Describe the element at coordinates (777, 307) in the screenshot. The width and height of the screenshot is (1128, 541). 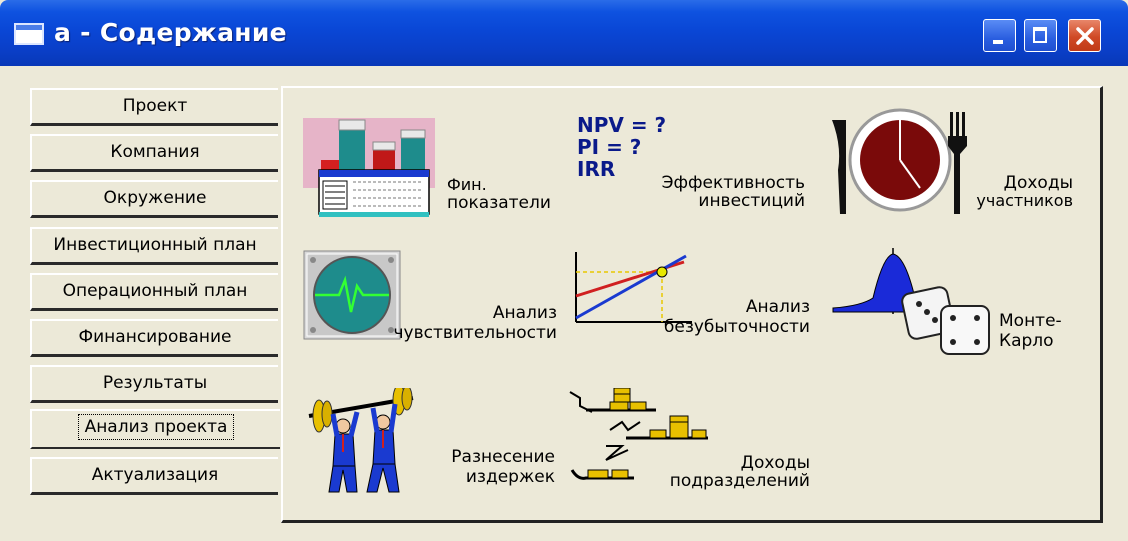
I see `breakeven-label-line1: Анализ` at that location.